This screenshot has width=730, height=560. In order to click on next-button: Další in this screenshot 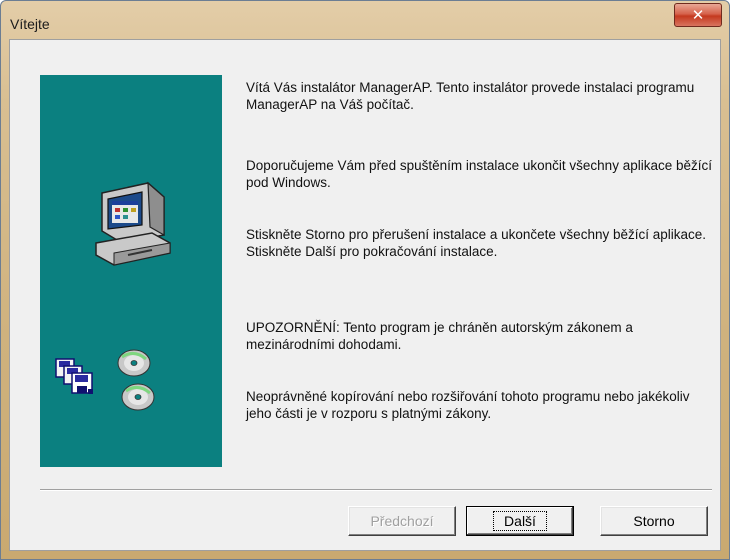, I will do `click(520, 521)`.